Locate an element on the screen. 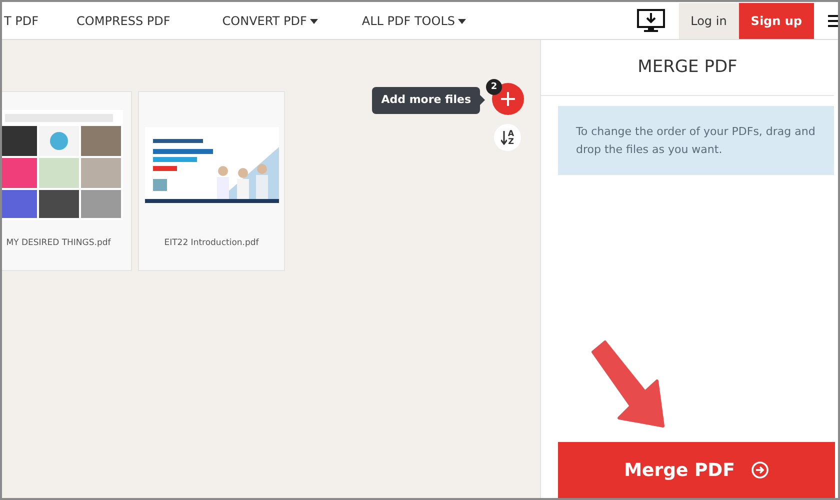 The width and height of the screenshot is (840, 500). file-card: EIT22 Introduction.pdf is located at coordinates (211, 181).